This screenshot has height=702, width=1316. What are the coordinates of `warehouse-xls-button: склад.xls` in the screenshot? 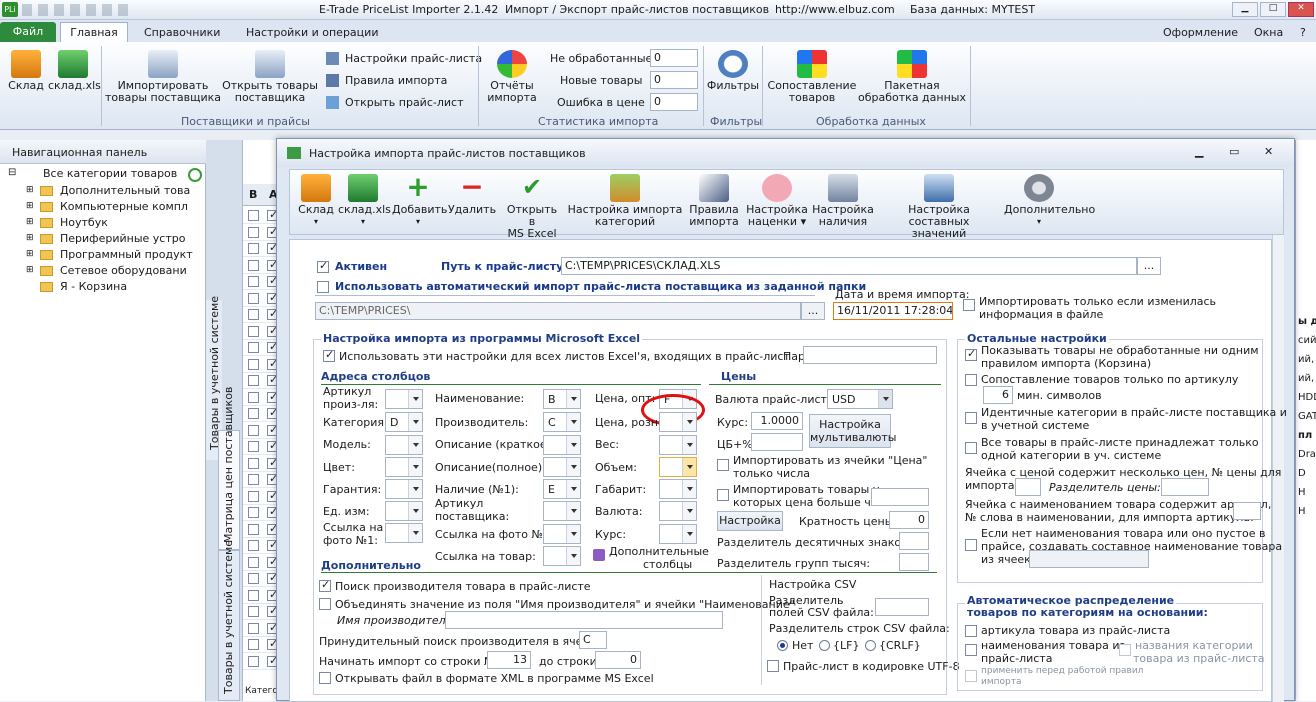 It's located at (74, 71).